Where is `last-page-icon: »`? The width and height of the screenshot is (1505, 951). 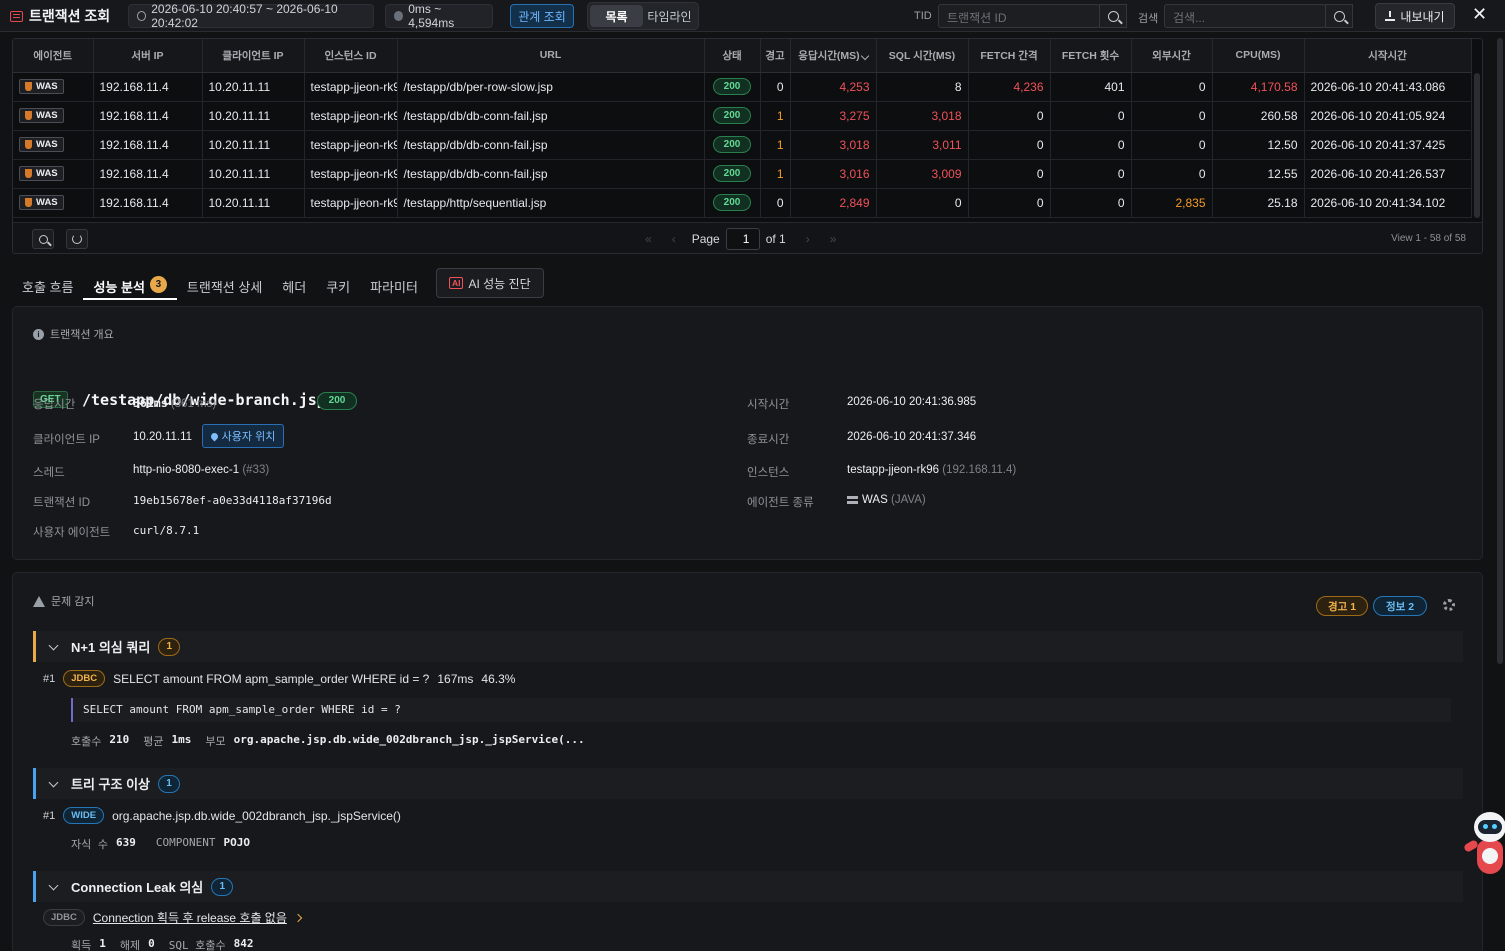
last-page-icon: » is located at coordinates (833, 239).